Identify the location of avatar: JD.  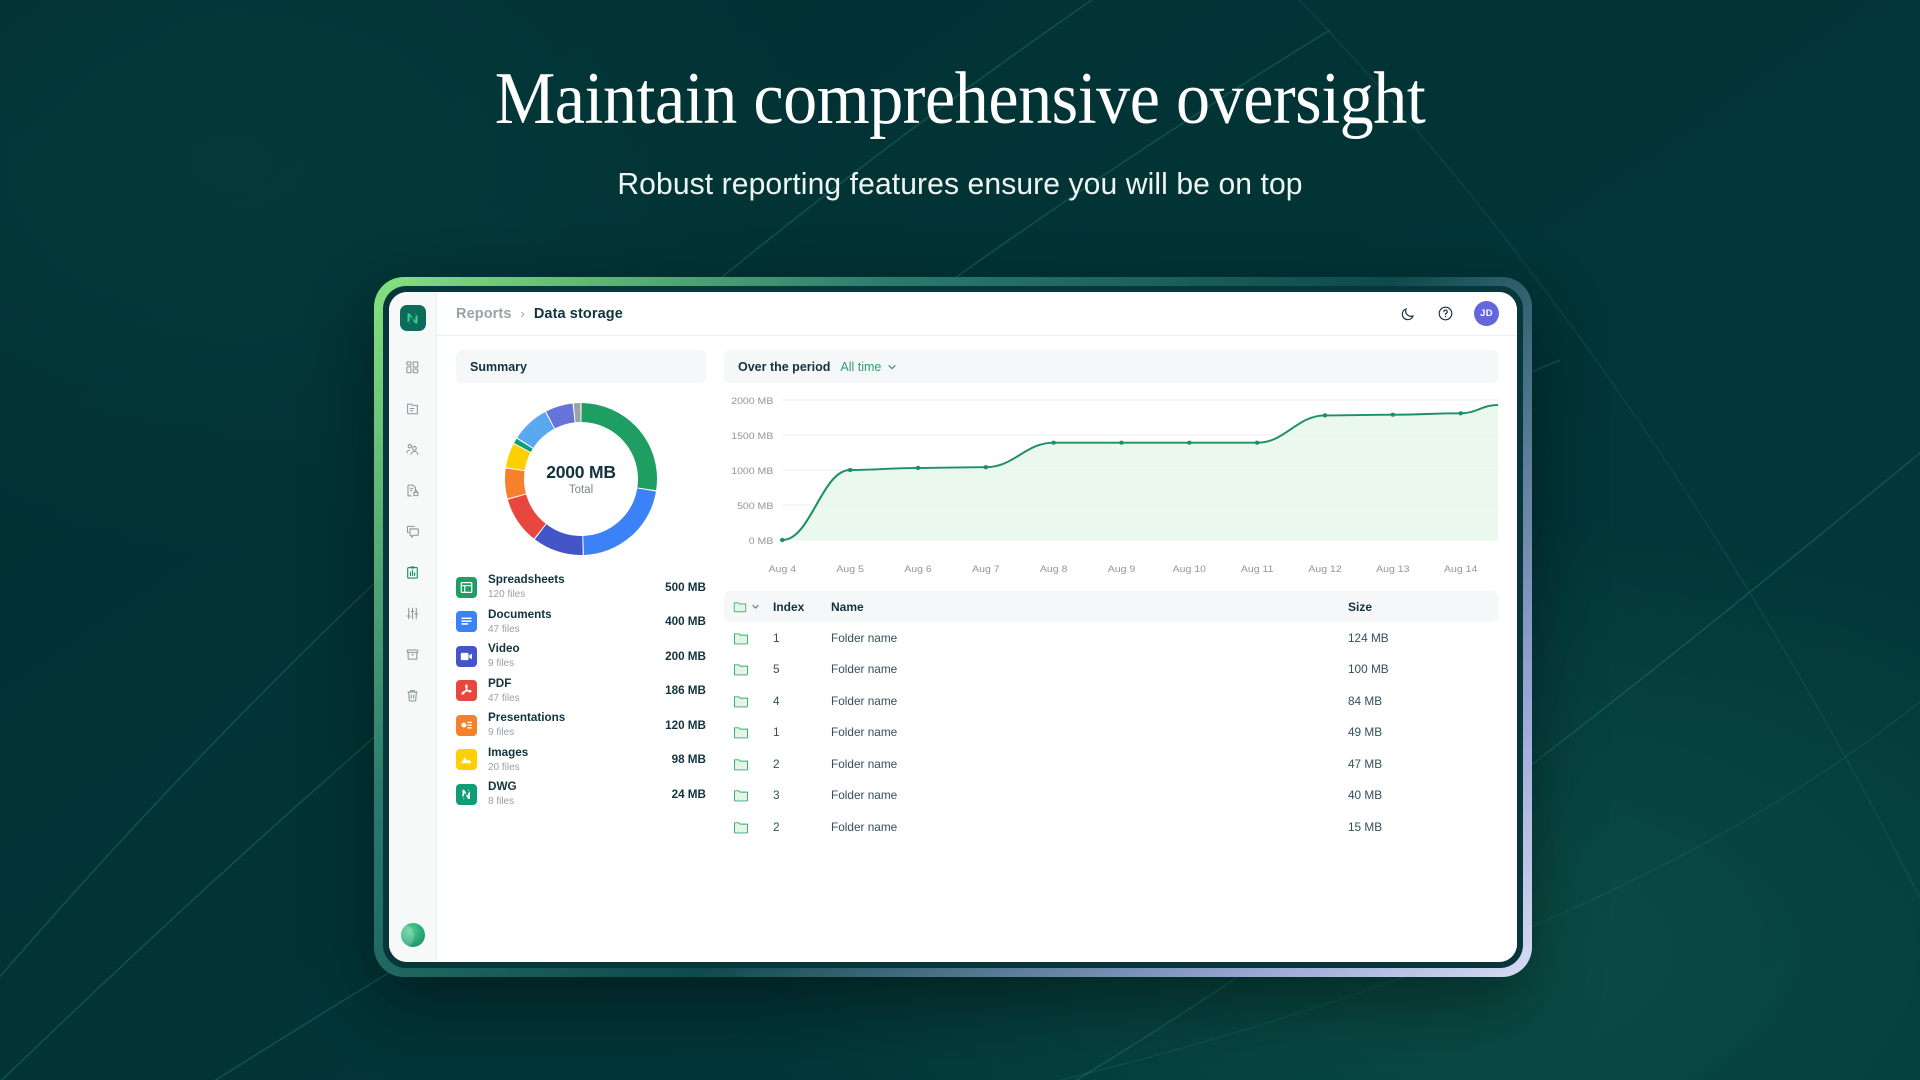
(1486, 313).